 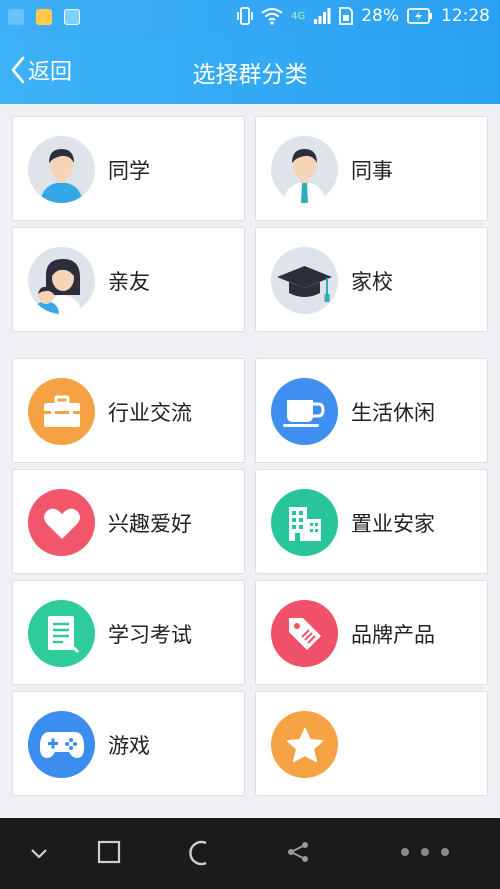 I want to click on heart-icon, so click(x=61, y=522).